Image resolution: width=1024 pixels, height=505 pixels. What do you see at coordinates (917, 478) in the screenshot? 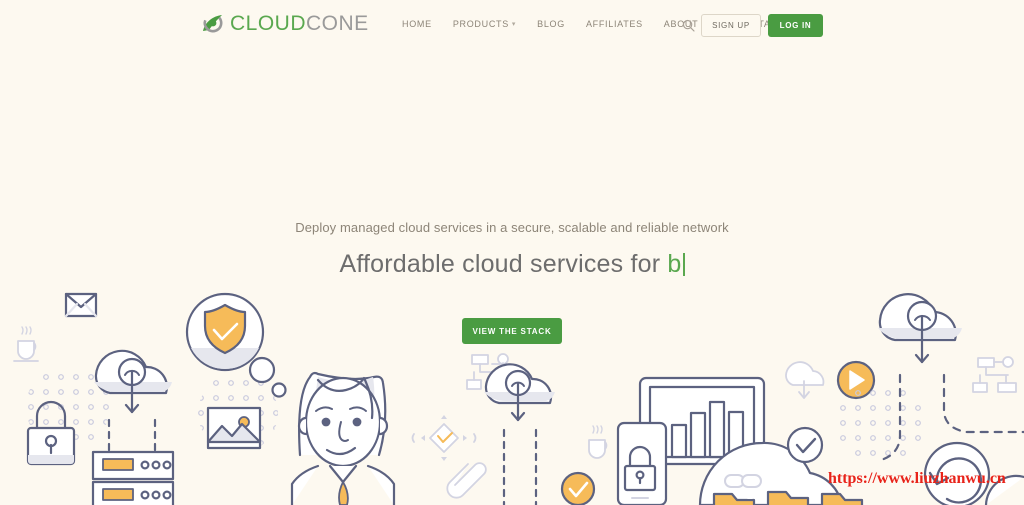
I see `watermark-url: https://www.liuzhanwu.cn` at bounding box center [917, 478].